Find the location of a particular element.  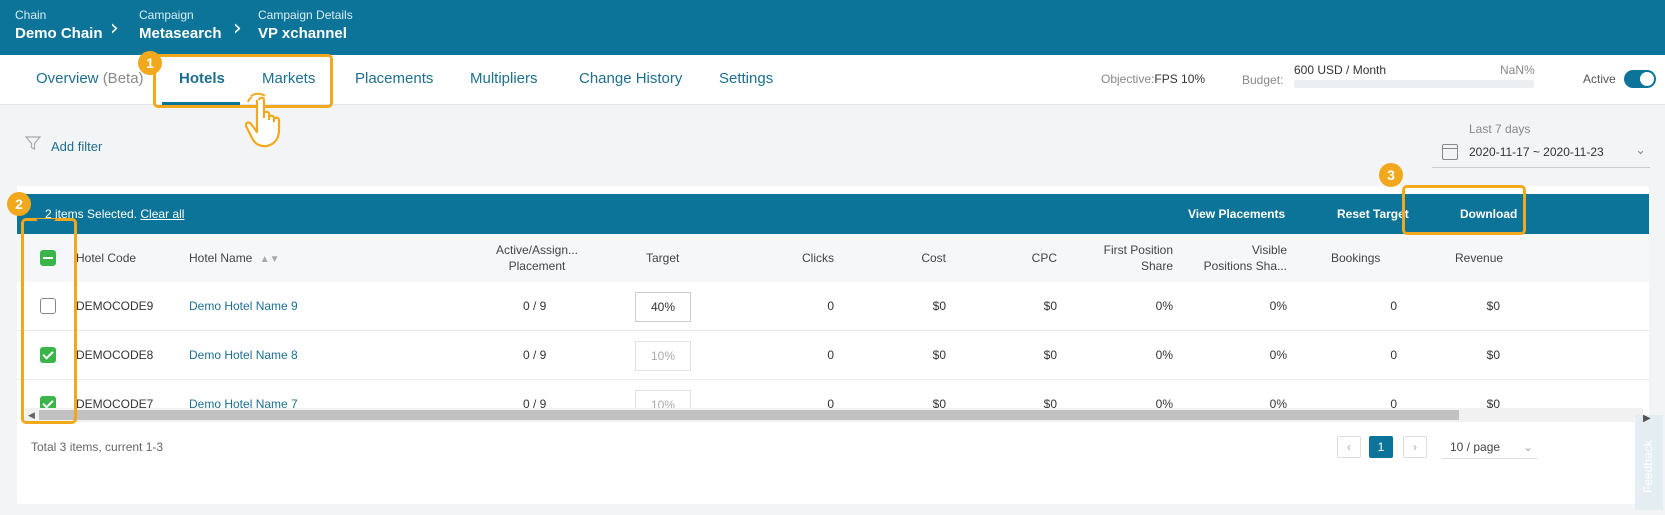

breadcrumb-label: Campaign Details is located at coordinates (305, 15).